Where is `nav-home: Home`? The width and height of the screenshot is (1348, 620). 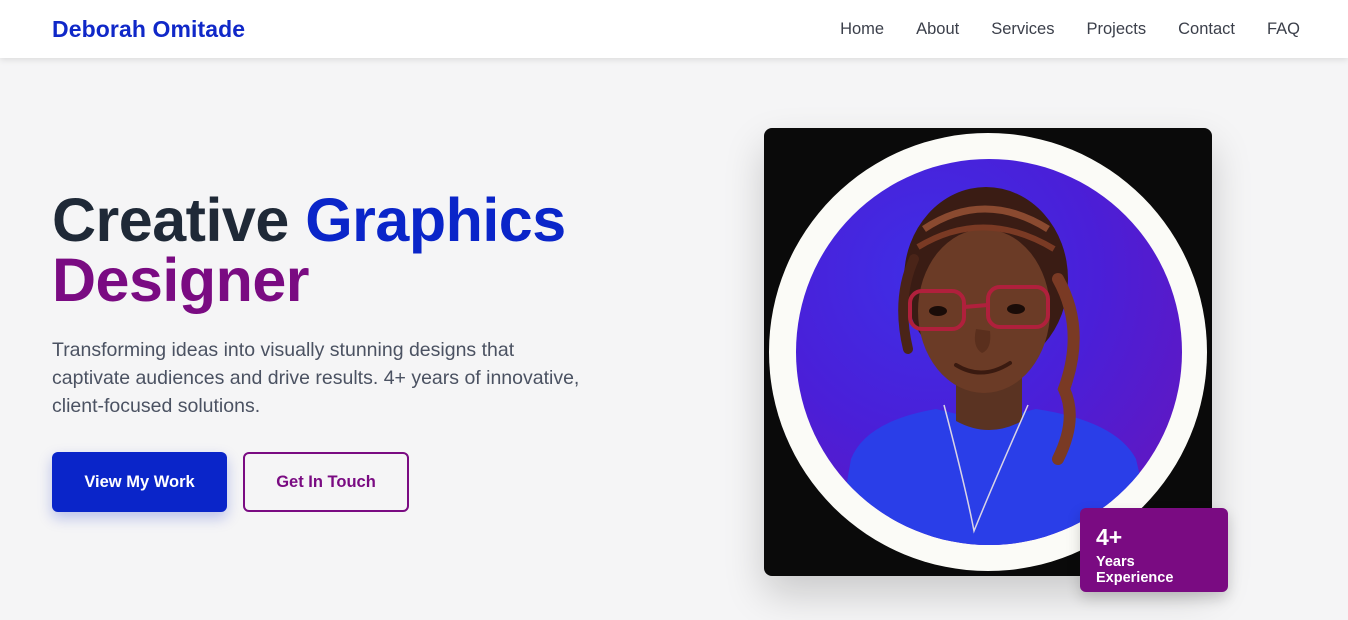 nav-home: Home is located at coordinates (862, 29).